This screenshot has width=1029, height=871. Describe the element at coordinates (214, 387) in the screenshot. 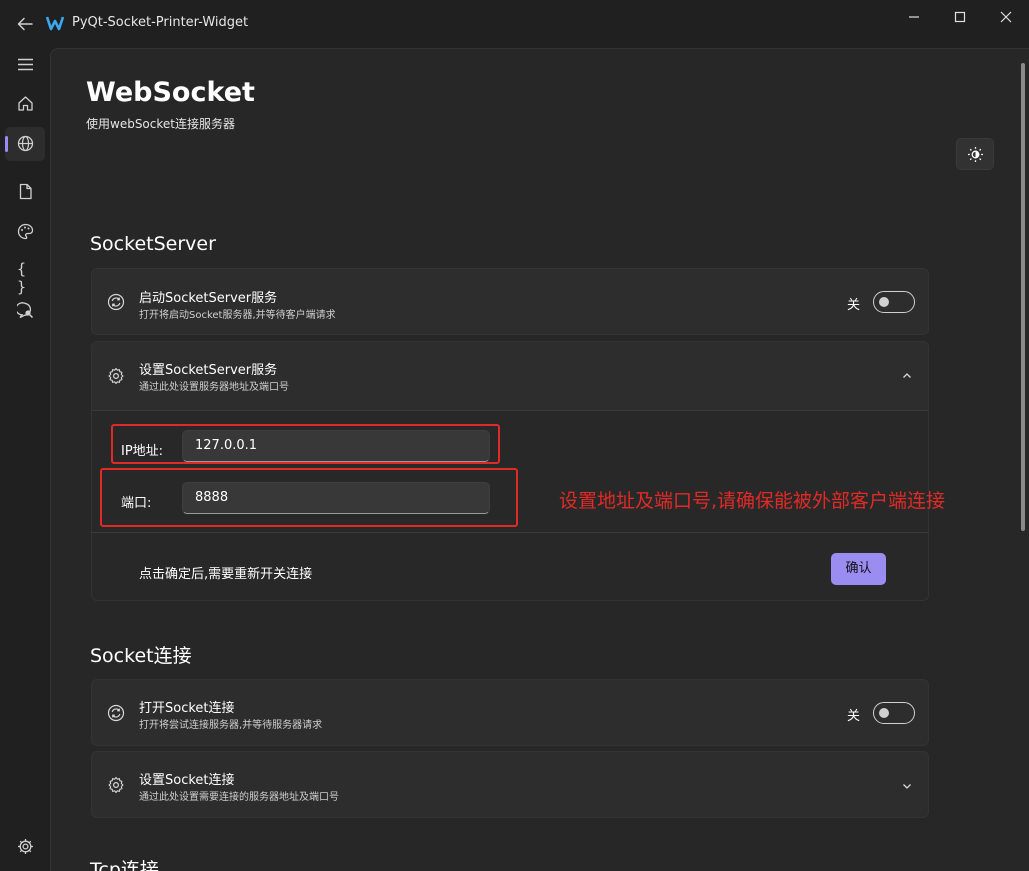

I see `card-description: 通过此处设置服务器地址及端口号` at that location.